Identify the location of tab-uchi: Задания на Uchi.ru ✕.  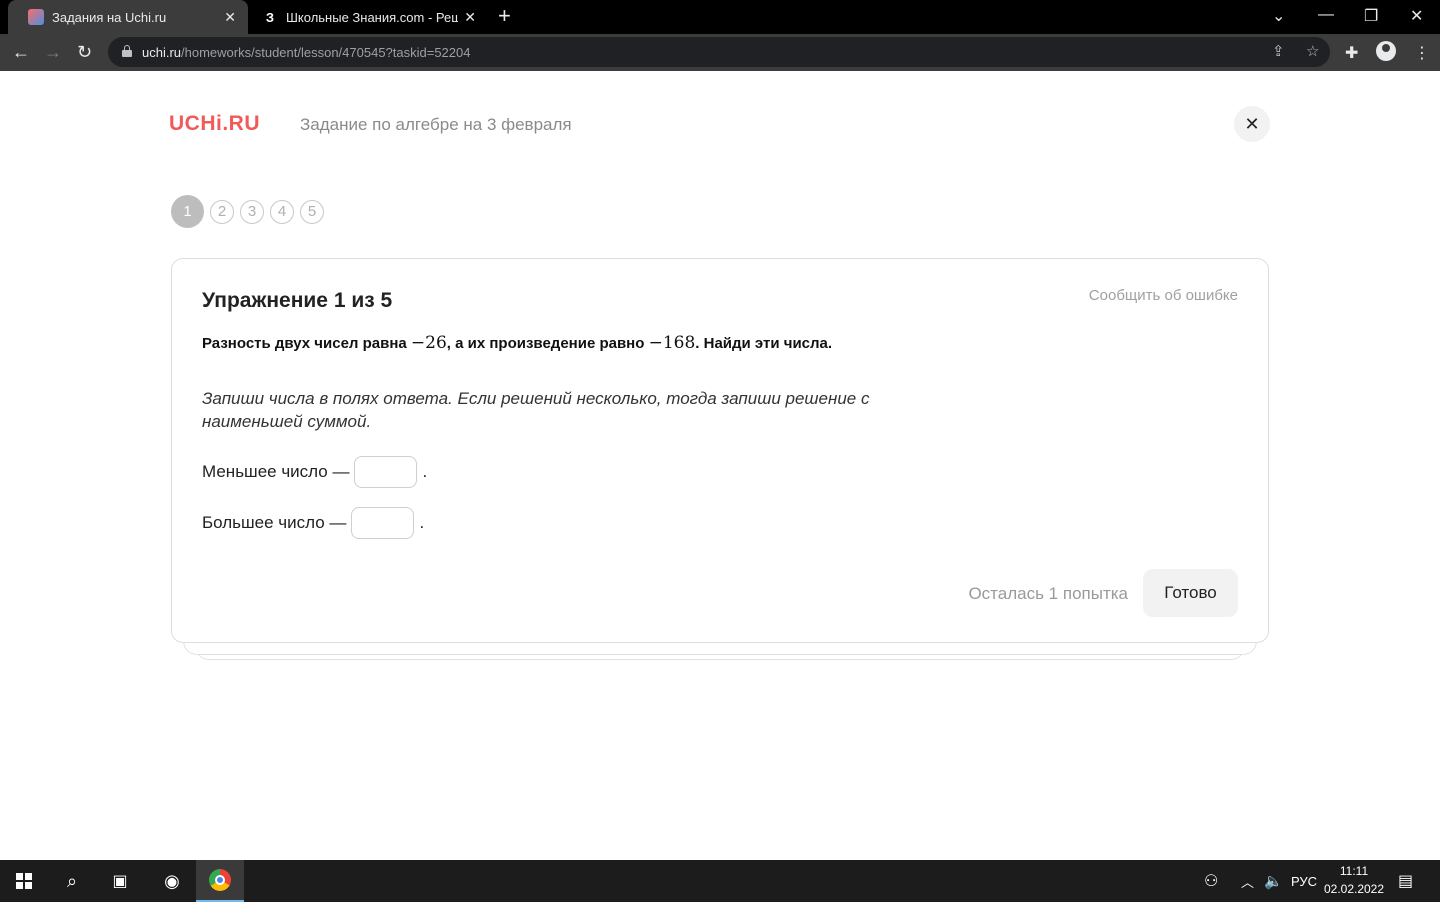
(128, 17).